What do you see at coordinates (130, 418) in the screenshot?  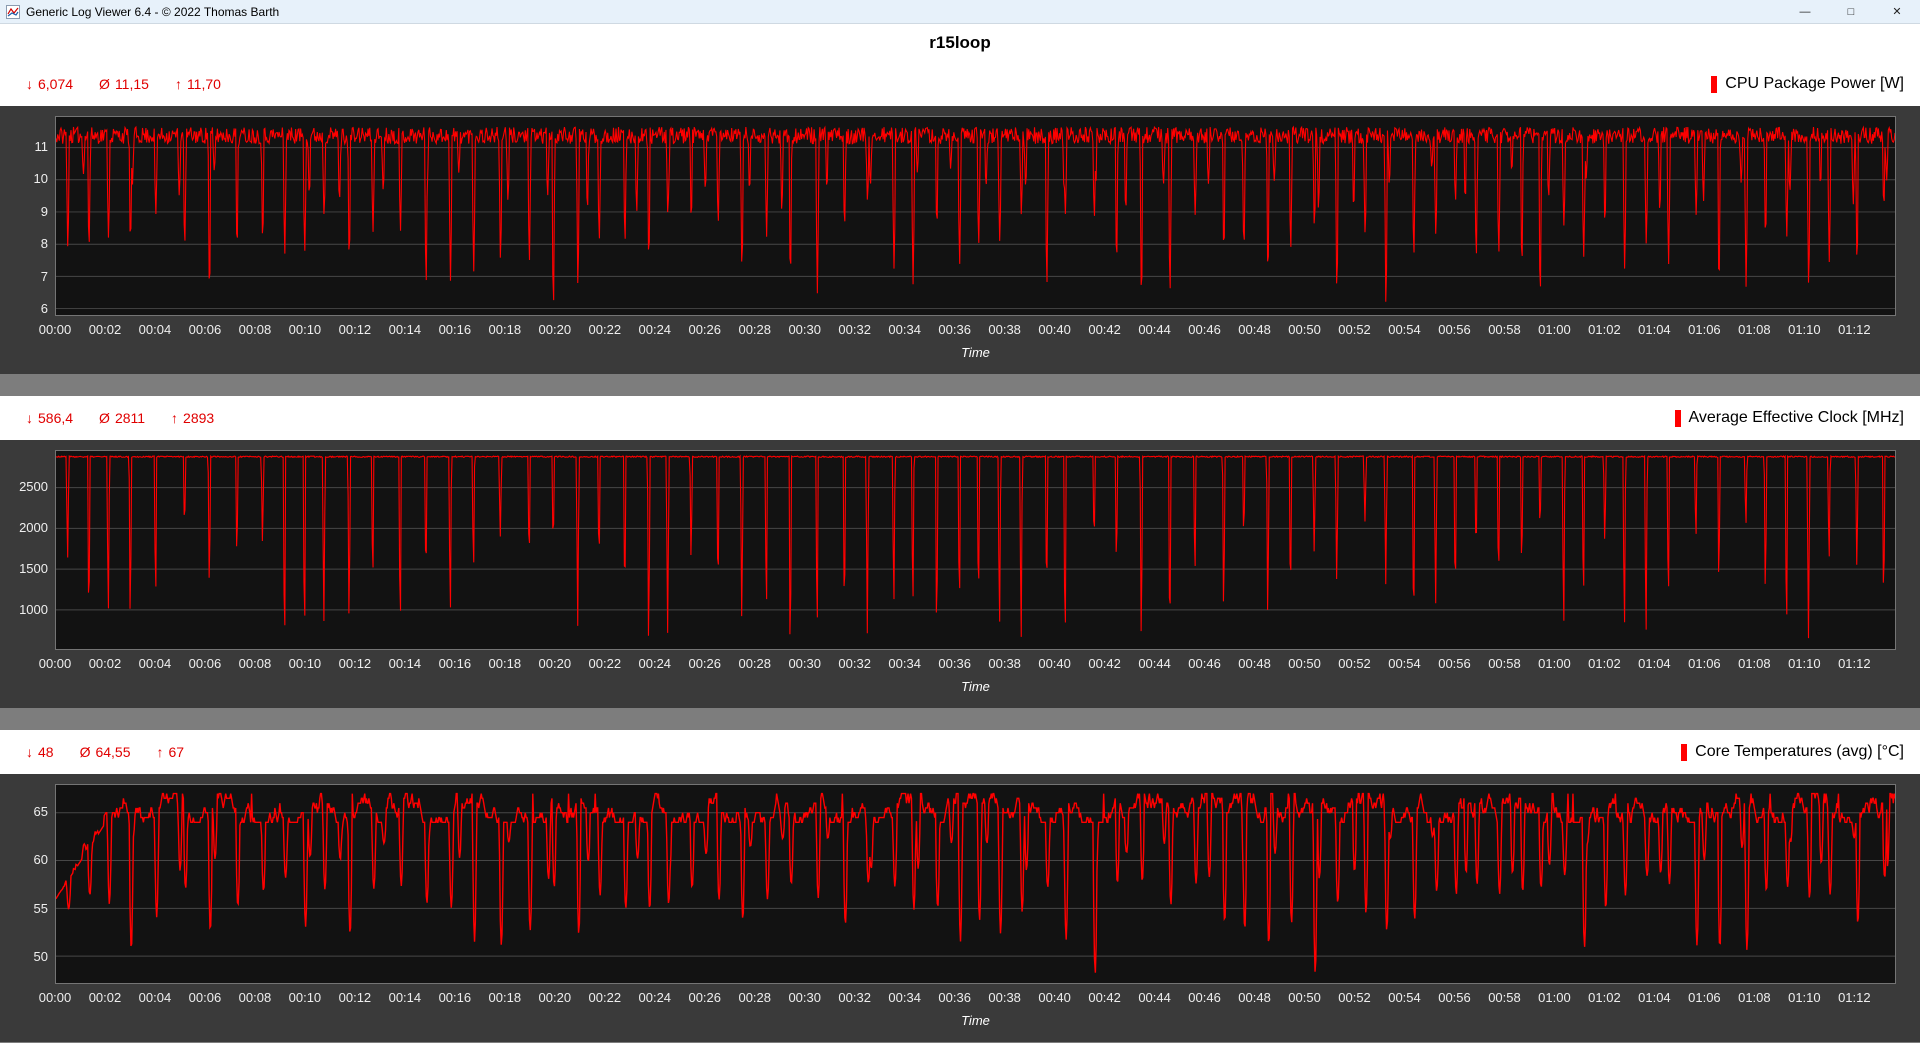 I see `stat-avg-value: 2811` at bounding box center [130, 418].